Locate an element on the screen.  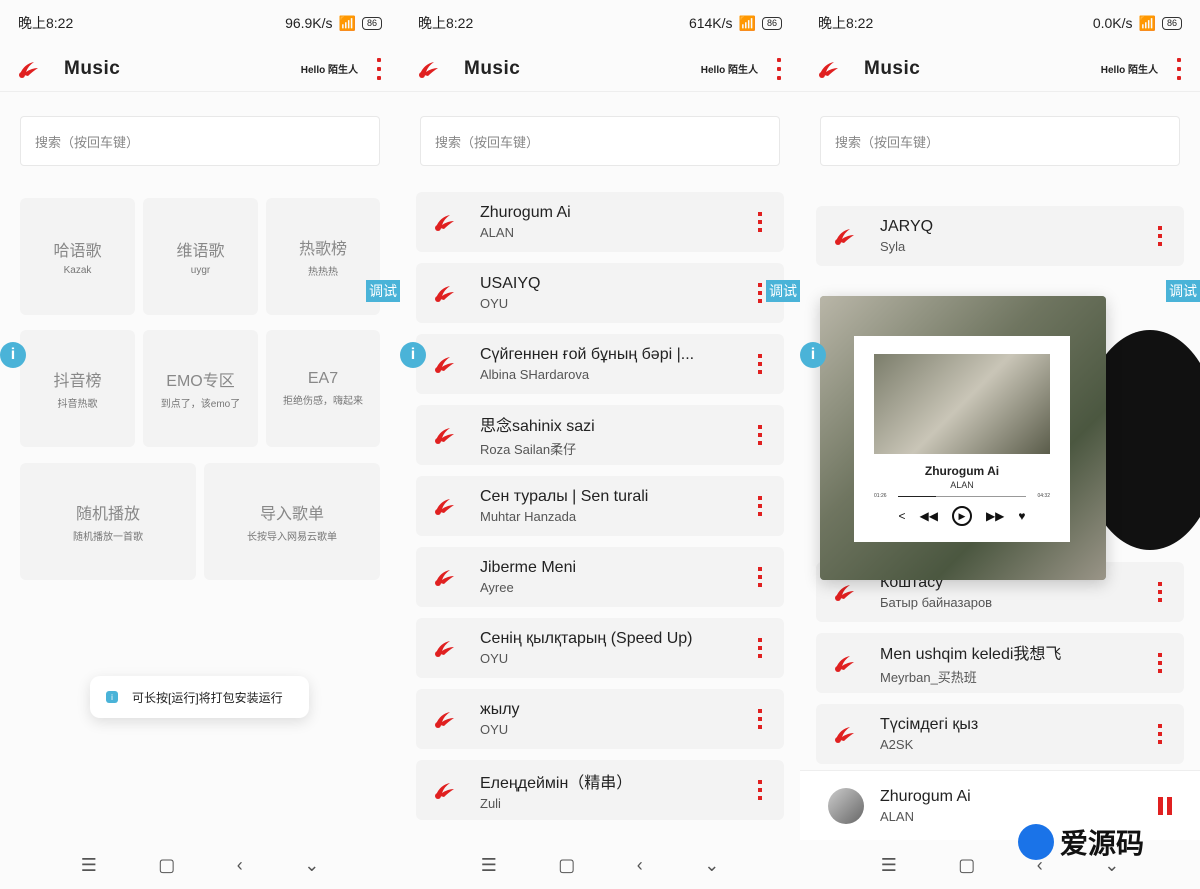
list-item: Сен туралы | Sen turali Muhtar Hanzada is located at coordinates (600, 506).